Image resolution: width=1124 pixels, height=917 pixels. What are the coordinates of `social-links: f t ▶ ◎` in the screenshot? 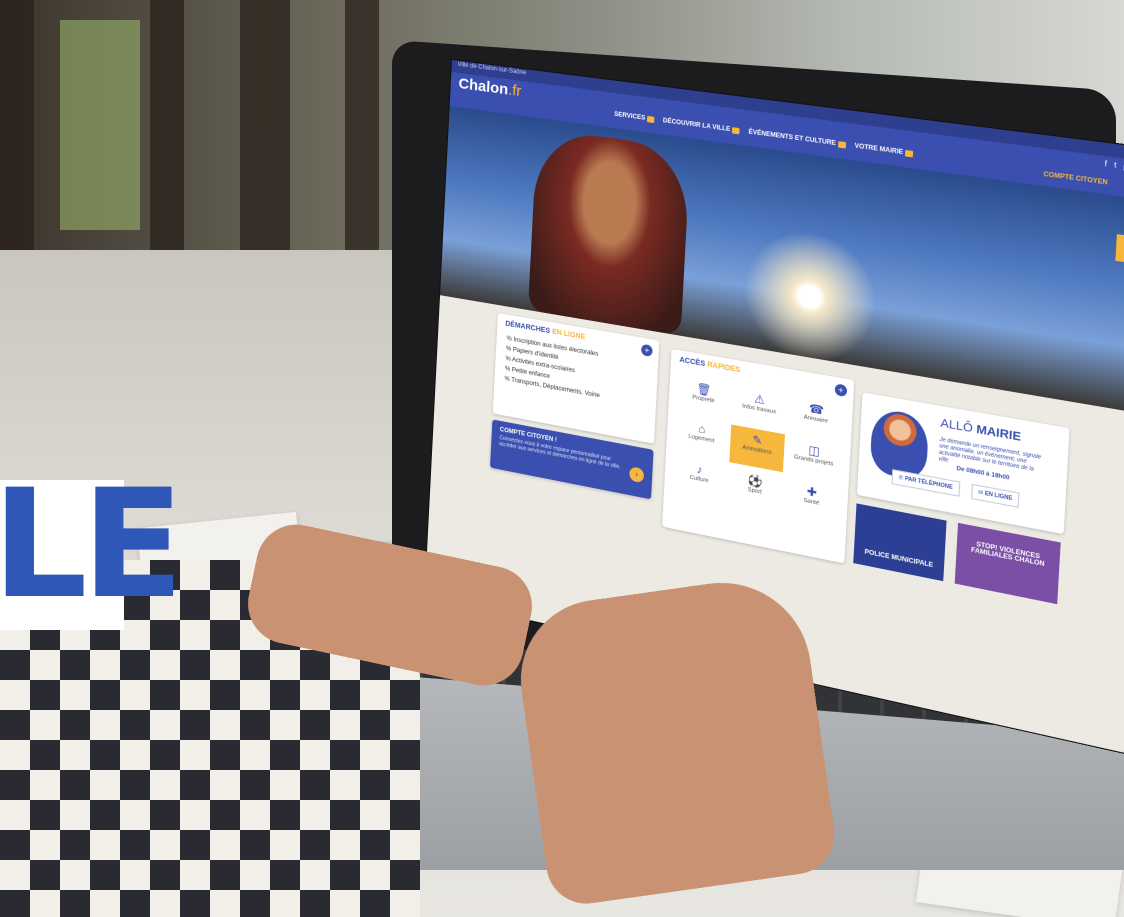 It's located at (1114, 168).